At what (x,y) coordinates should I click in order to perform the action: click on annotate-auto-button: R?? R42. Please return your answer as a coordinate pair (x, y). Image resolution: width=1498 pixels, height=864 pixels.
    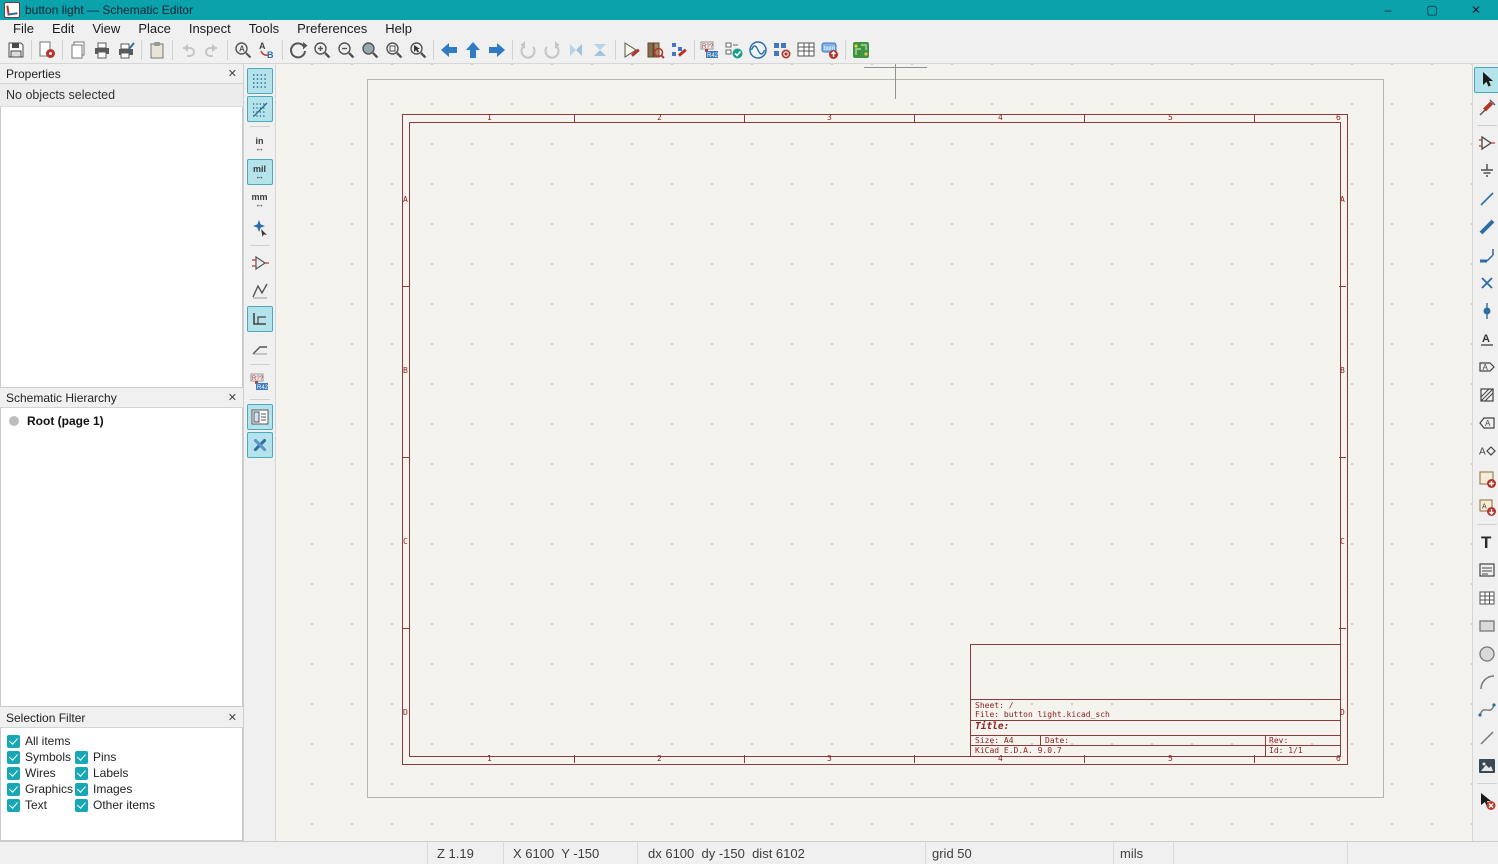
    Looking at the image, I should click on (260, 382).